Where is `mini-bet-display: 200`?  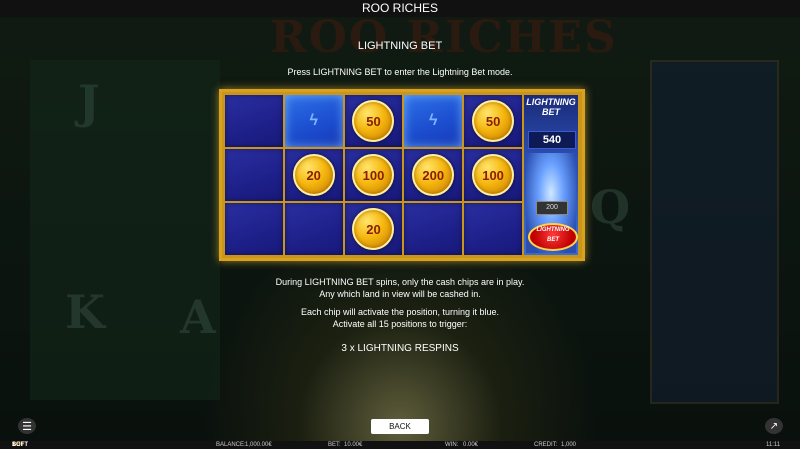 mini-bet-display: 200 is located at coordinates (552, 208).